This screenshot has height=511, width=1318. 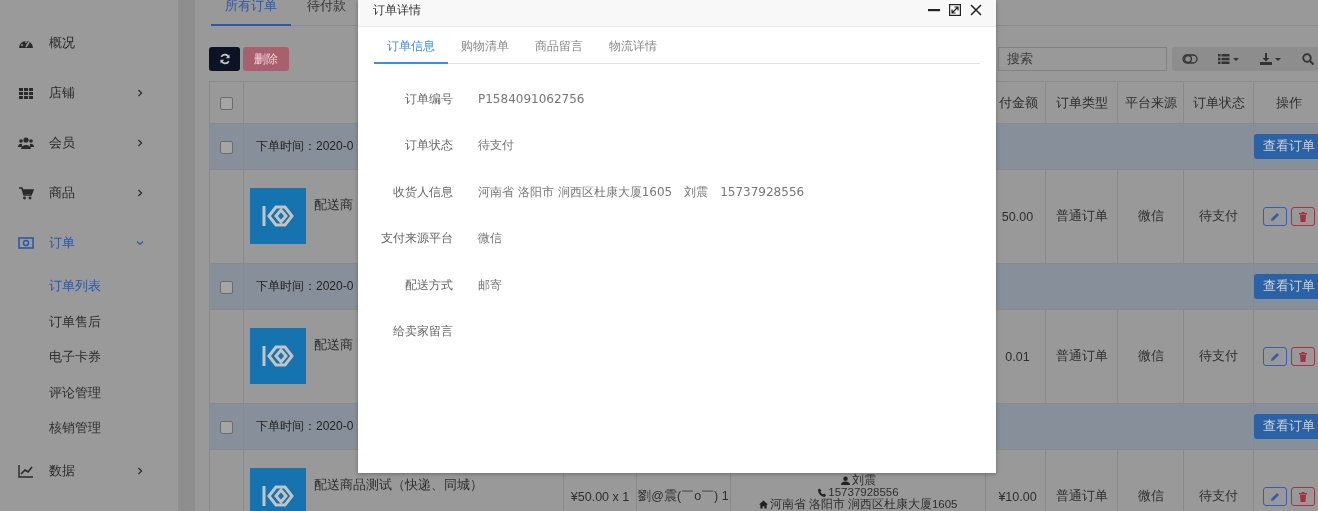 I want to click on receiver-phone: 15737928556, so click(x=863, y=492).